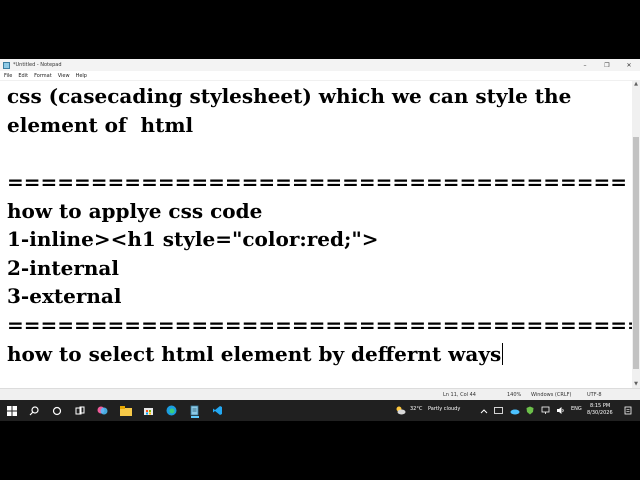 The width and height of the screenshot is (640, 480). What do you see at coordinates (320, 394) in the screenshot?
I see `status-bar: Ln 11, Col 44 140% Windows (CRLF) UTF-8` at bounding box center [320, 394].